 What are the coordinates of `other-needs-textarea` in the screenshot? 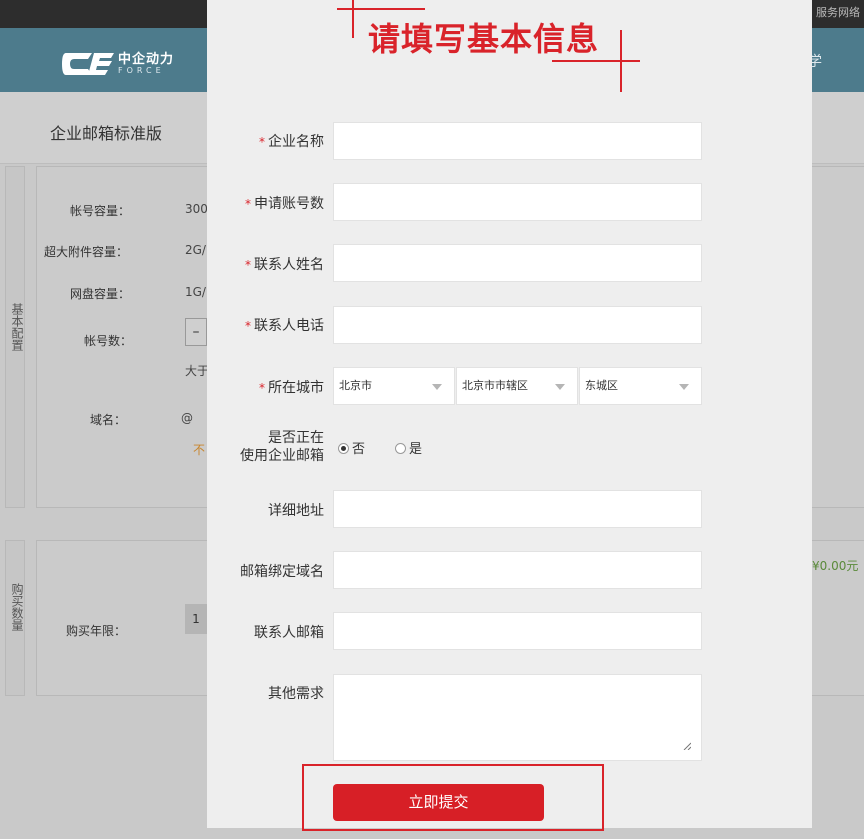 It's located at (517, 717).